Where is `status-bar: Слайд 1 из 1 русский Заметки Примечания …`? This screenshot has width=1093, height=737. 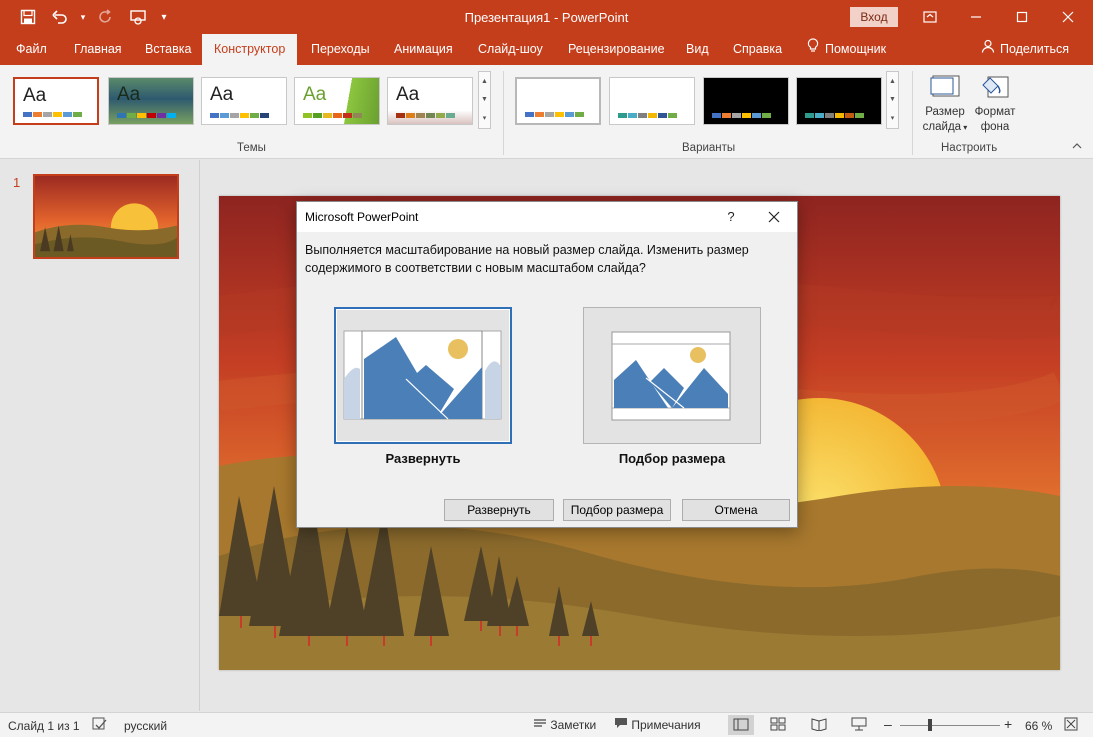
status-bar: Слайд 1 из 1 русский Заметки Примечания … is located at coordinates (546, 724).